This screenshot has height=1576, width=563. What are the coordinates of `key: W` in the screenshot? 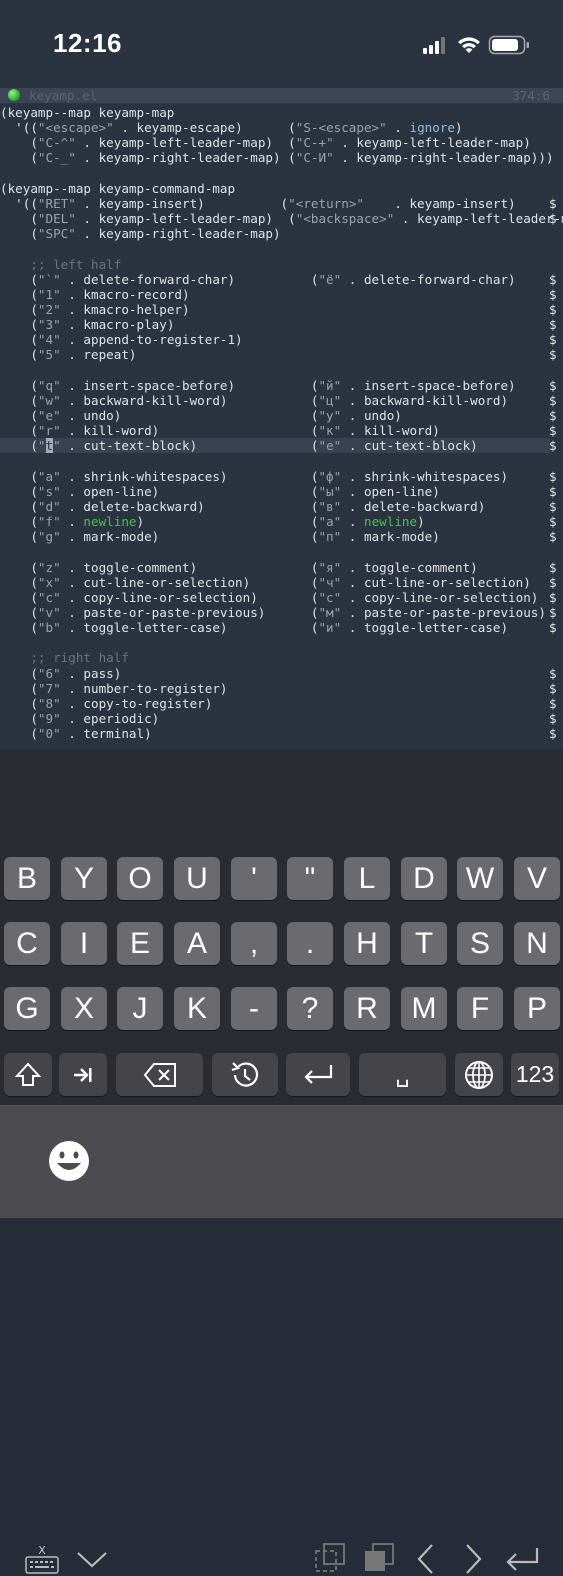 It's located at (480, 878).